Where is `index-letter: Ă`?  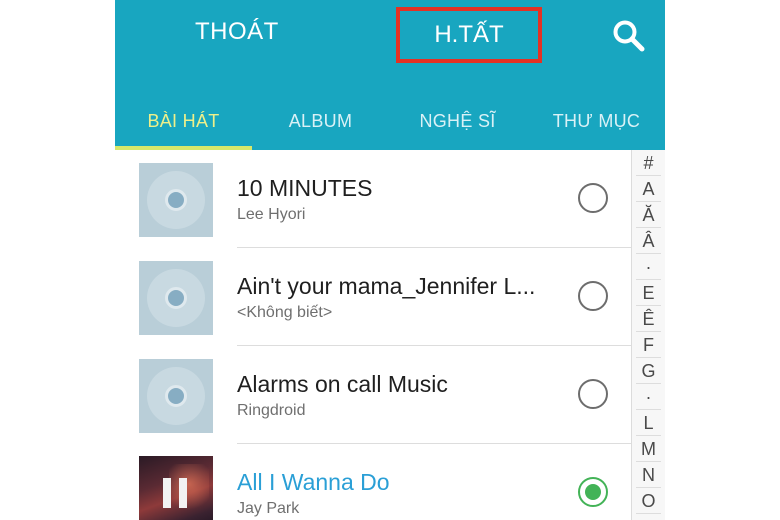
index-letter: Ă is located at coordinates (648, 216).